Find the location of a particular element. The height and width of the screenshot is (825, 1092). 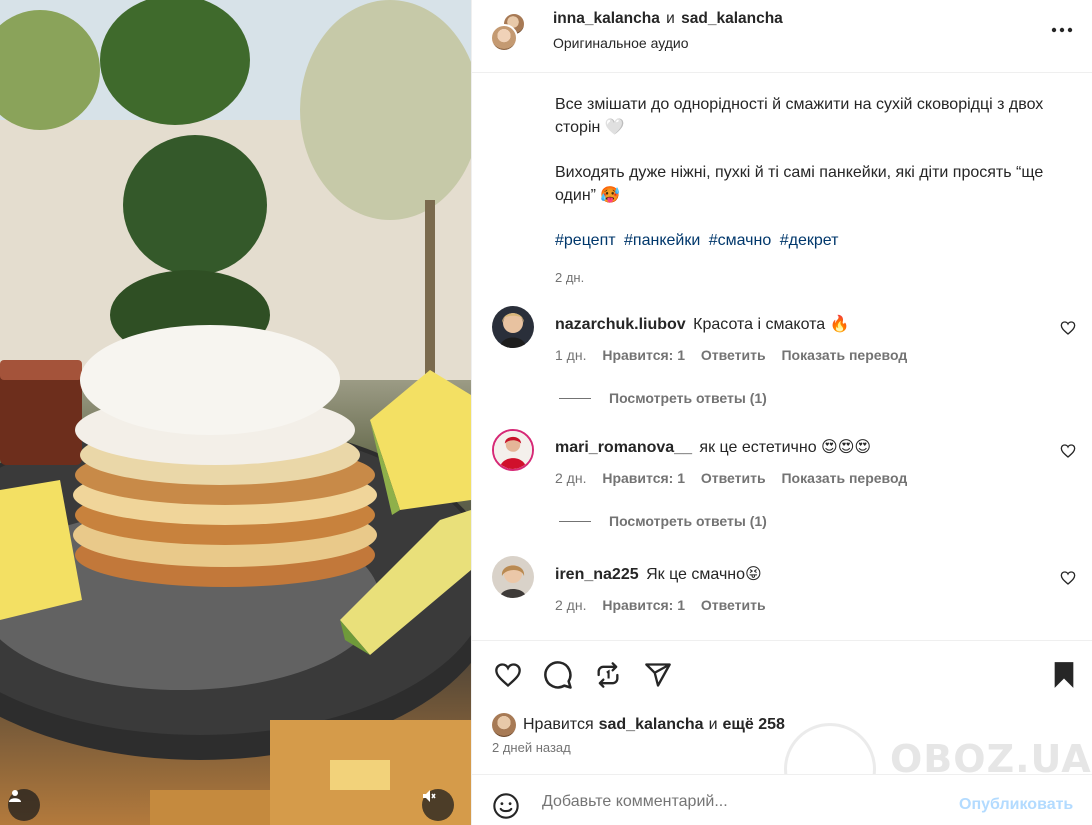

caption-time: 2 дн. is located at coordinates (810, 277).